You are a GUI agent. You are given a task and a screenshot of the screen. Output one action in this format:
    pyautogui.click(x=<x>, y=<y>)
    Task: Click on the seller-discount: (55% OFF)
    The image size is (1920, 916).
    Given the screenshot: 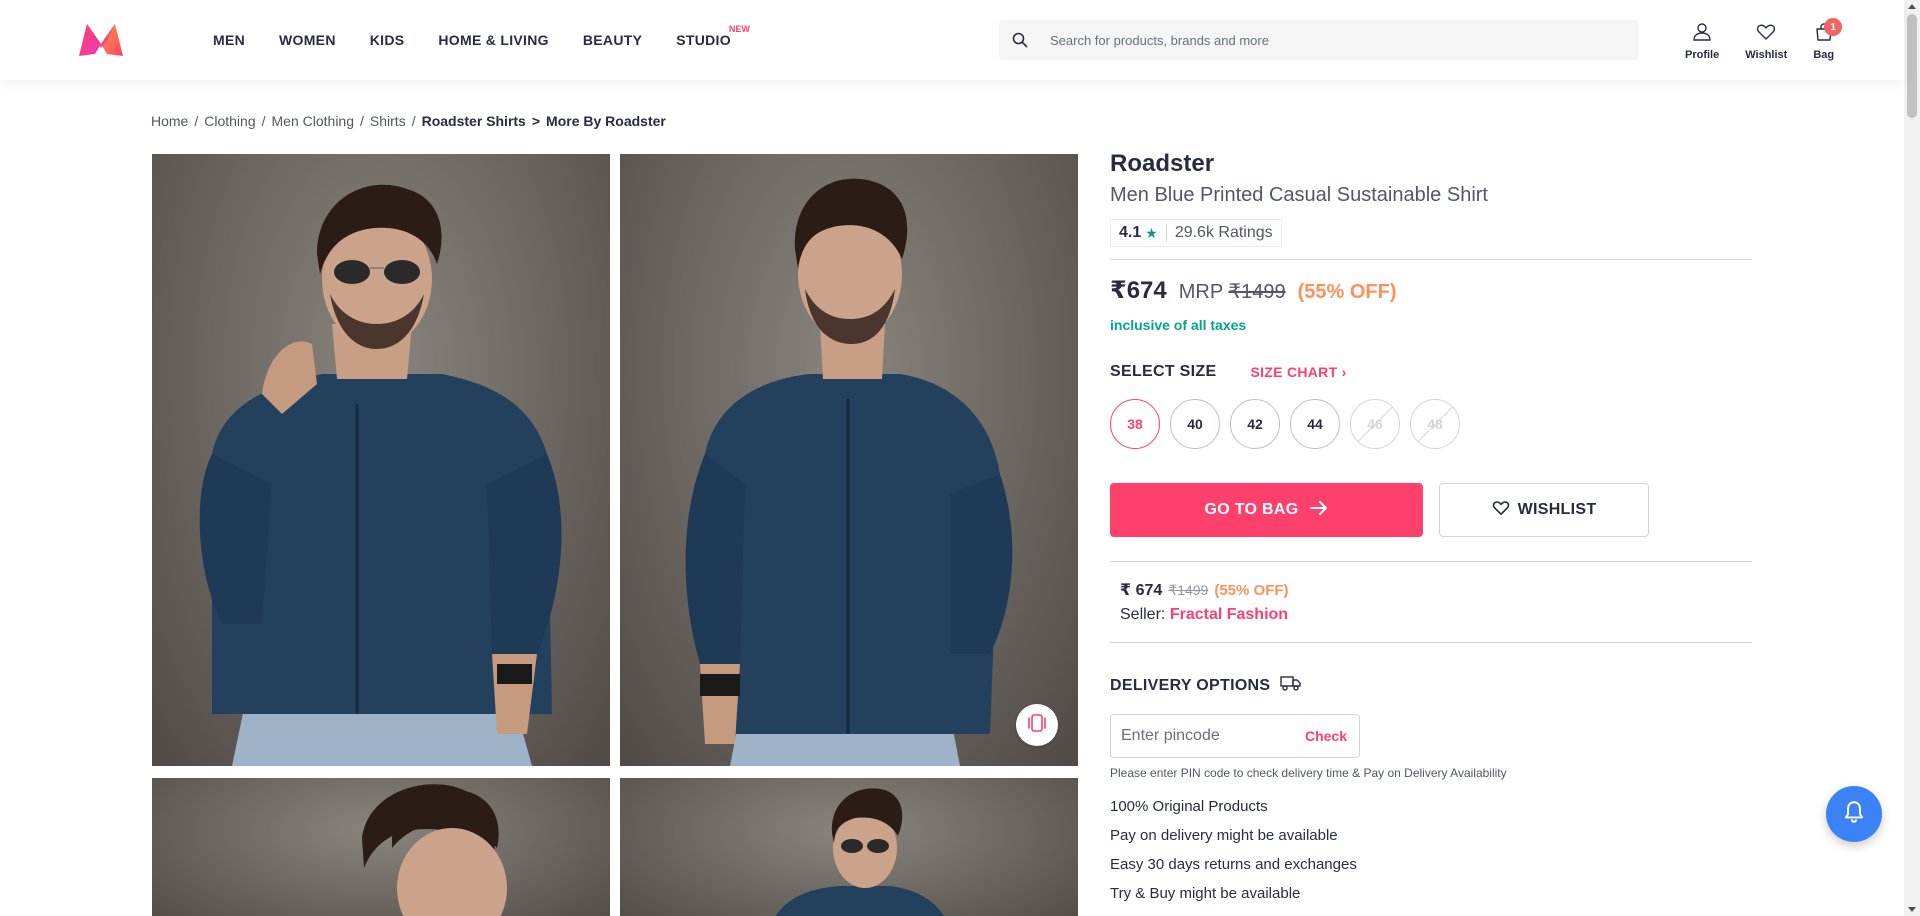 What is the action you would take?
    pyautogui.click(x=1251, y=590)
    